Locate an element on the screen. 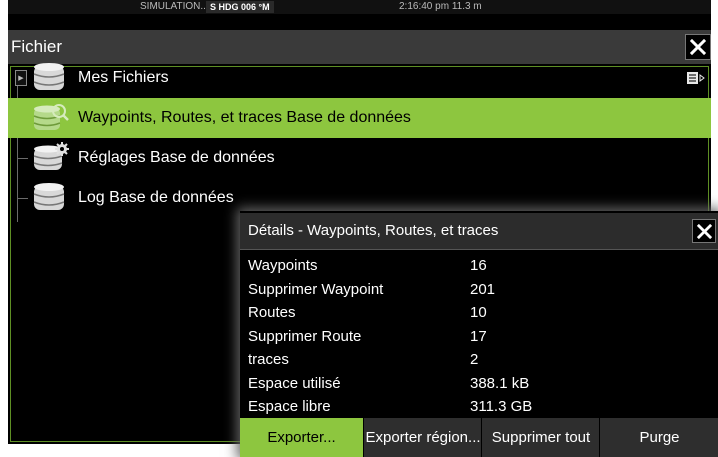 This screenshot has height=457, width=718. detail-value: 17 is located at coordinates (478, 336).